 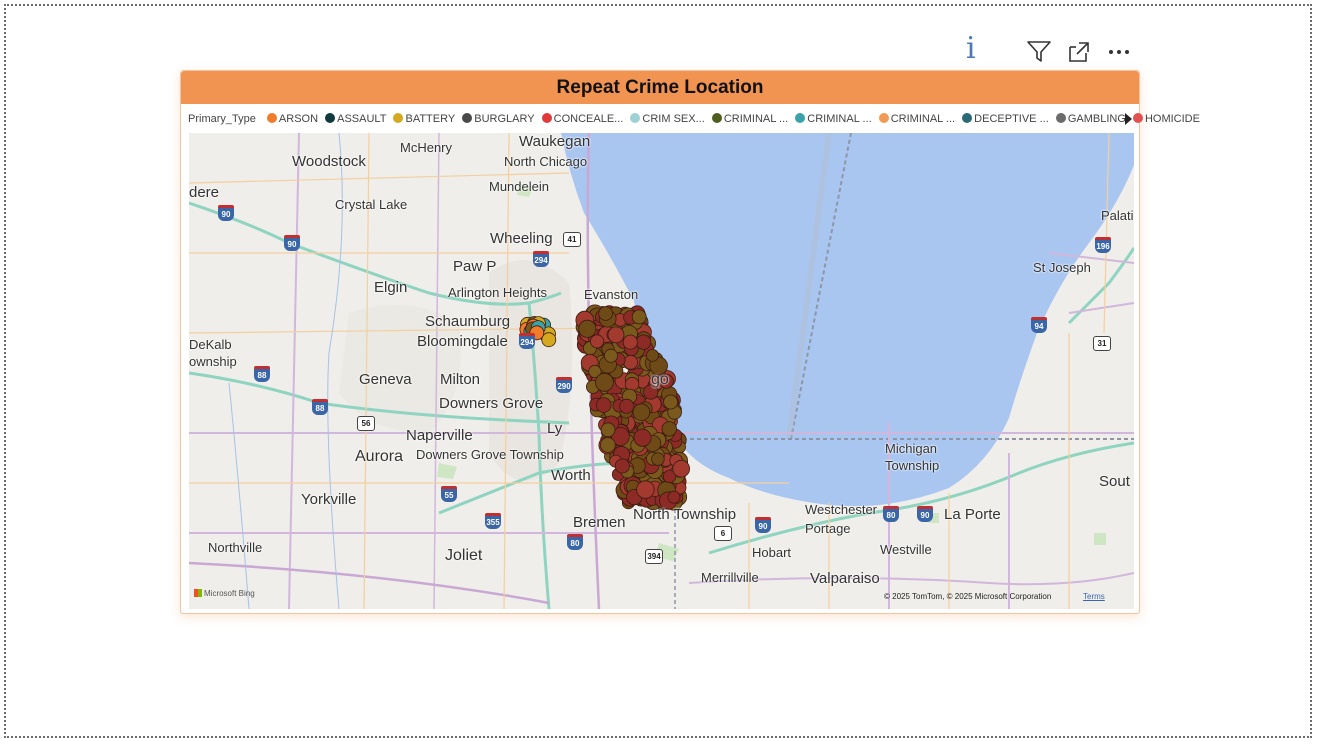 I want to click on legend-item: ASSAULT, so click(x=355, y=119).